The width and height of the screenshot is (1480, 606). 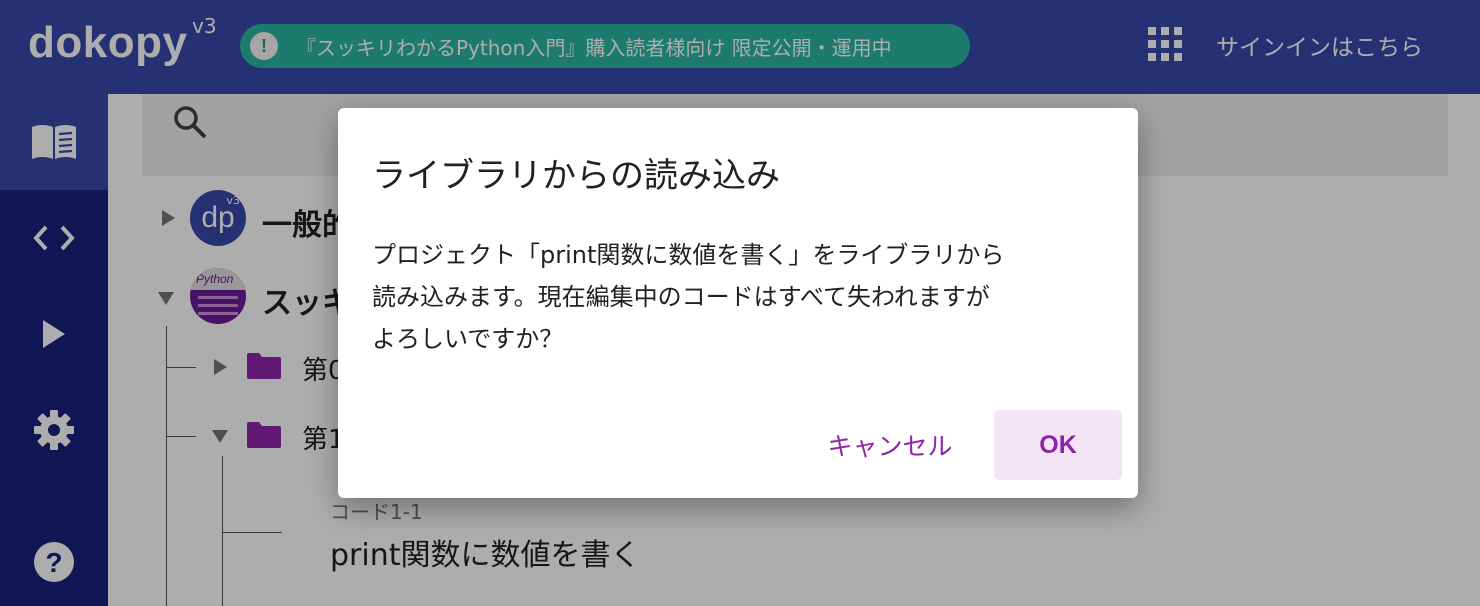 What do you see at coordinates (688, 255) in the screenshot?
I see `dialog-body-line: プロジェクト「print関数に数値を書く」をライブラリから` at bounding box center [688, 255].